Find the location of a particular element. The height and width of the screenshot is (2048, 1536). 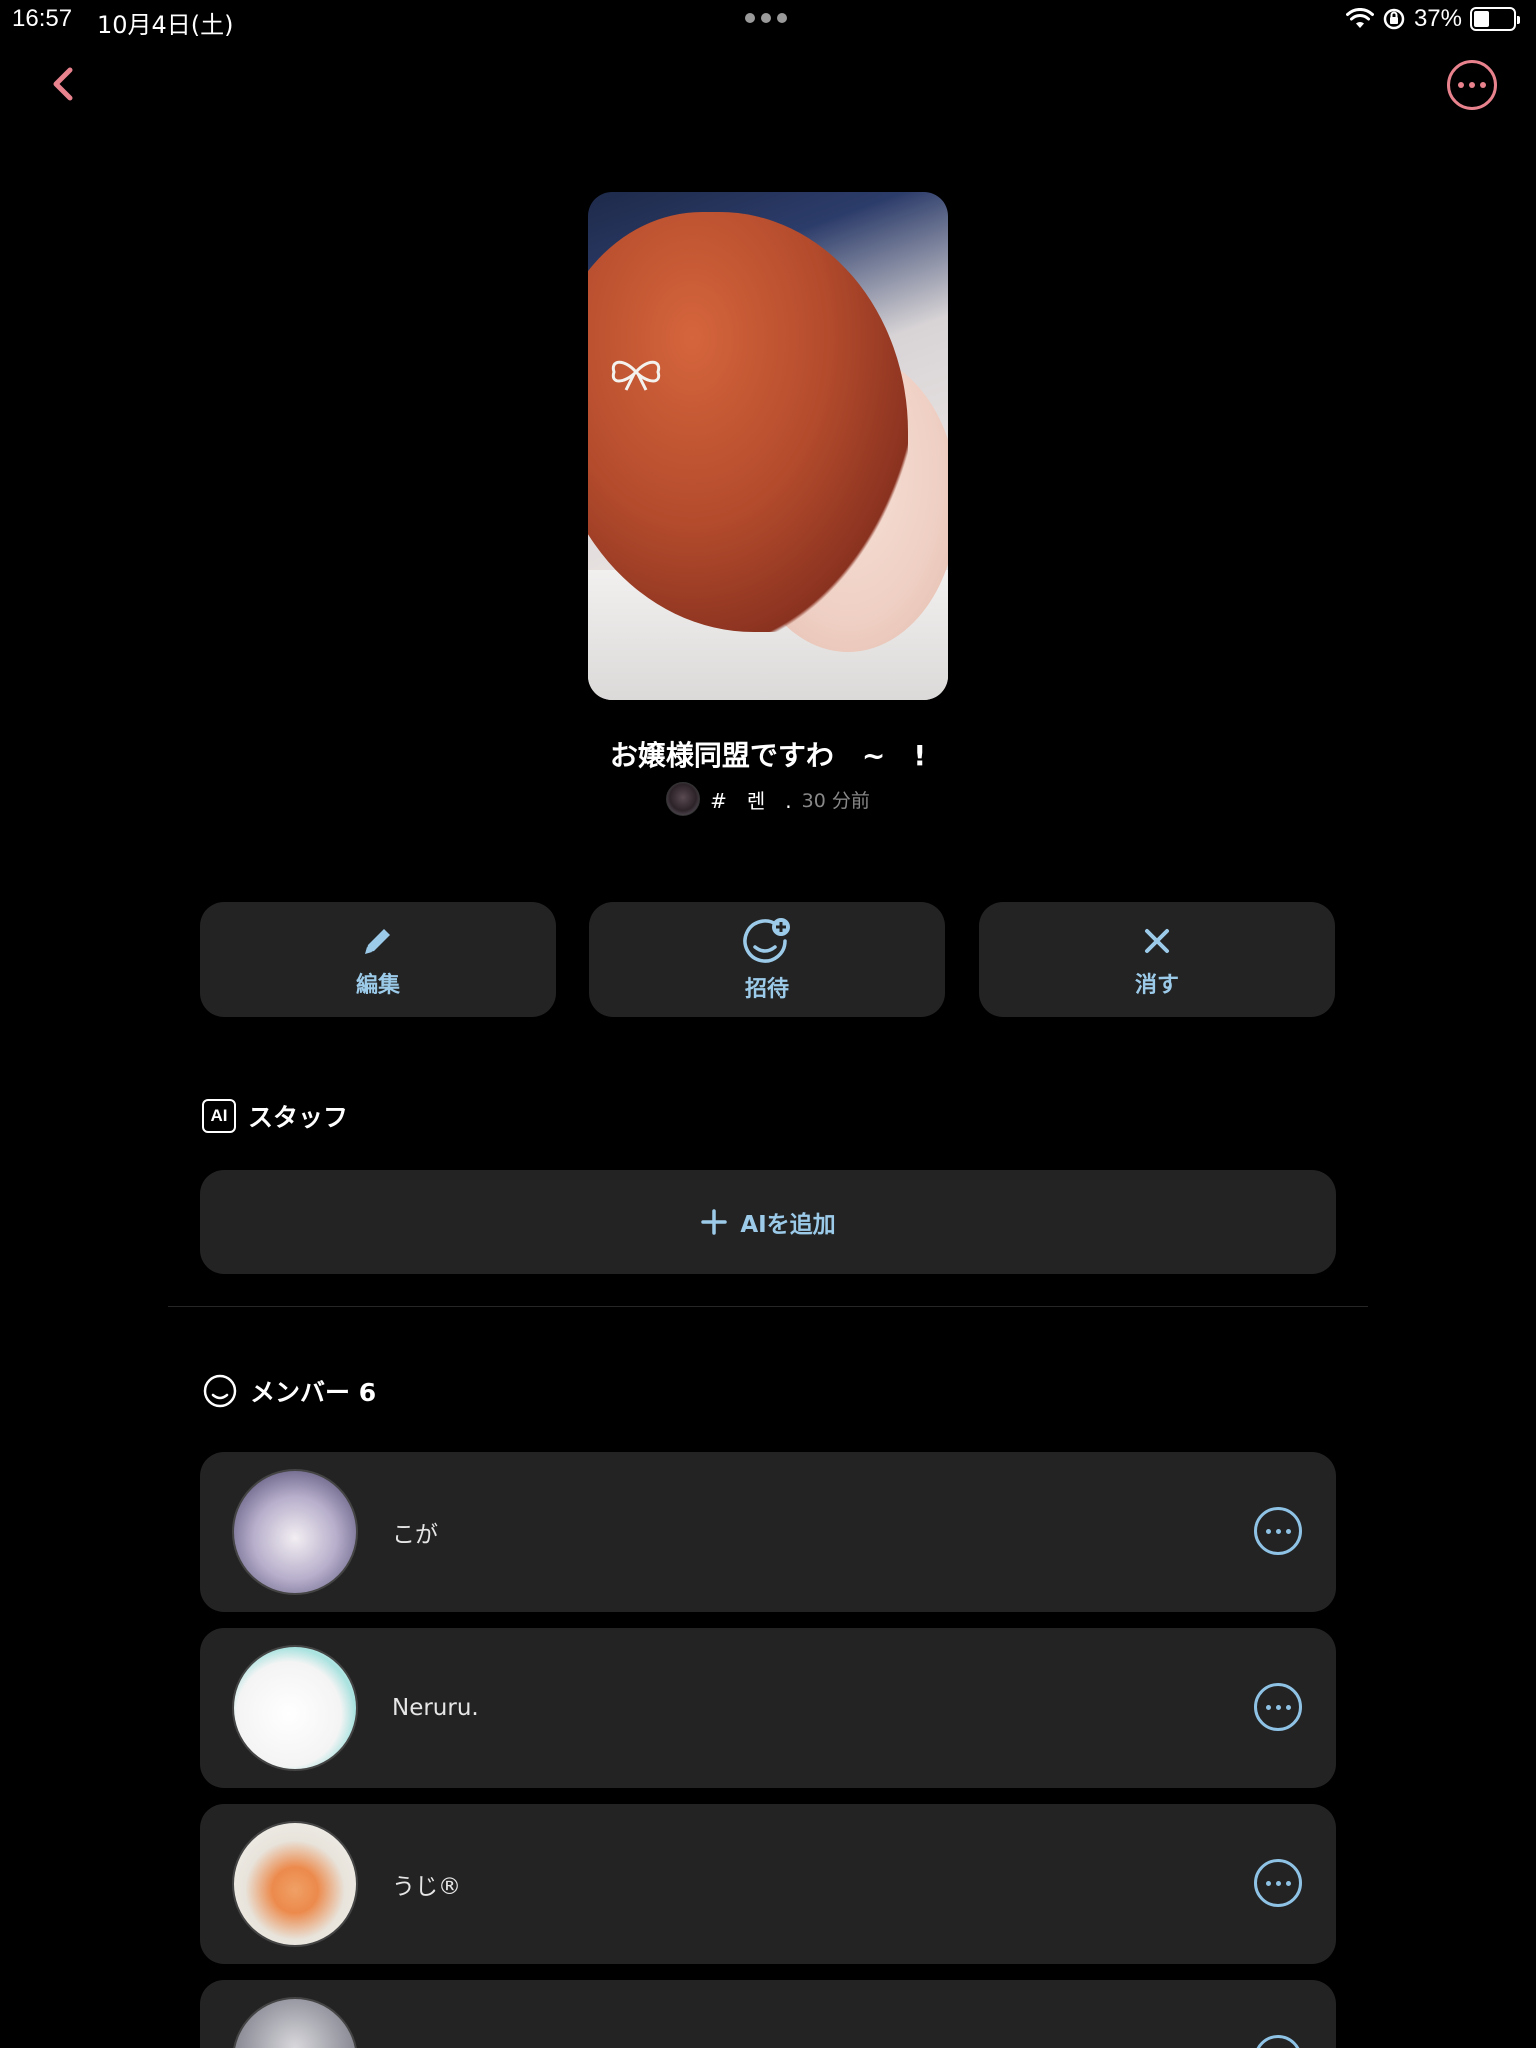

pencil-icon is located at coordinates (377, 941).